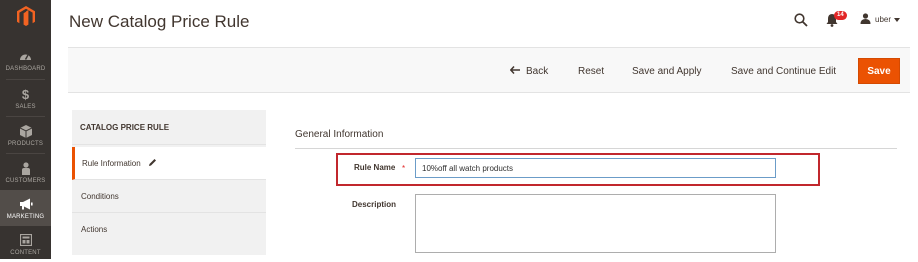  I want to click on nav-item-marketing: MARKETING, so click(25, 208).